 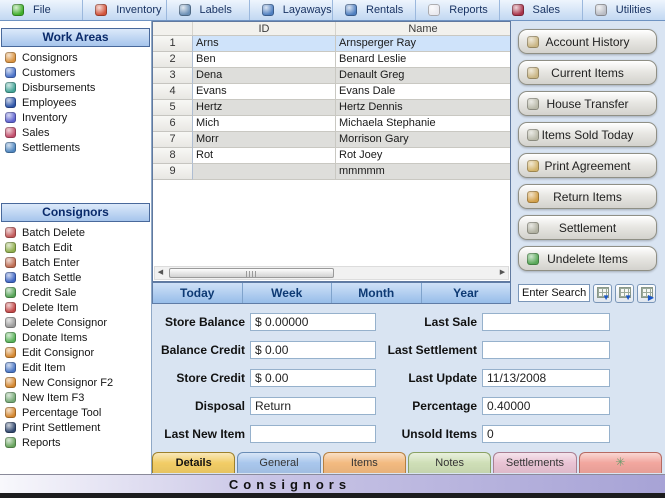 I want to click on table-row: 8 Rot Rot Joey, so click(x=331, y=156).